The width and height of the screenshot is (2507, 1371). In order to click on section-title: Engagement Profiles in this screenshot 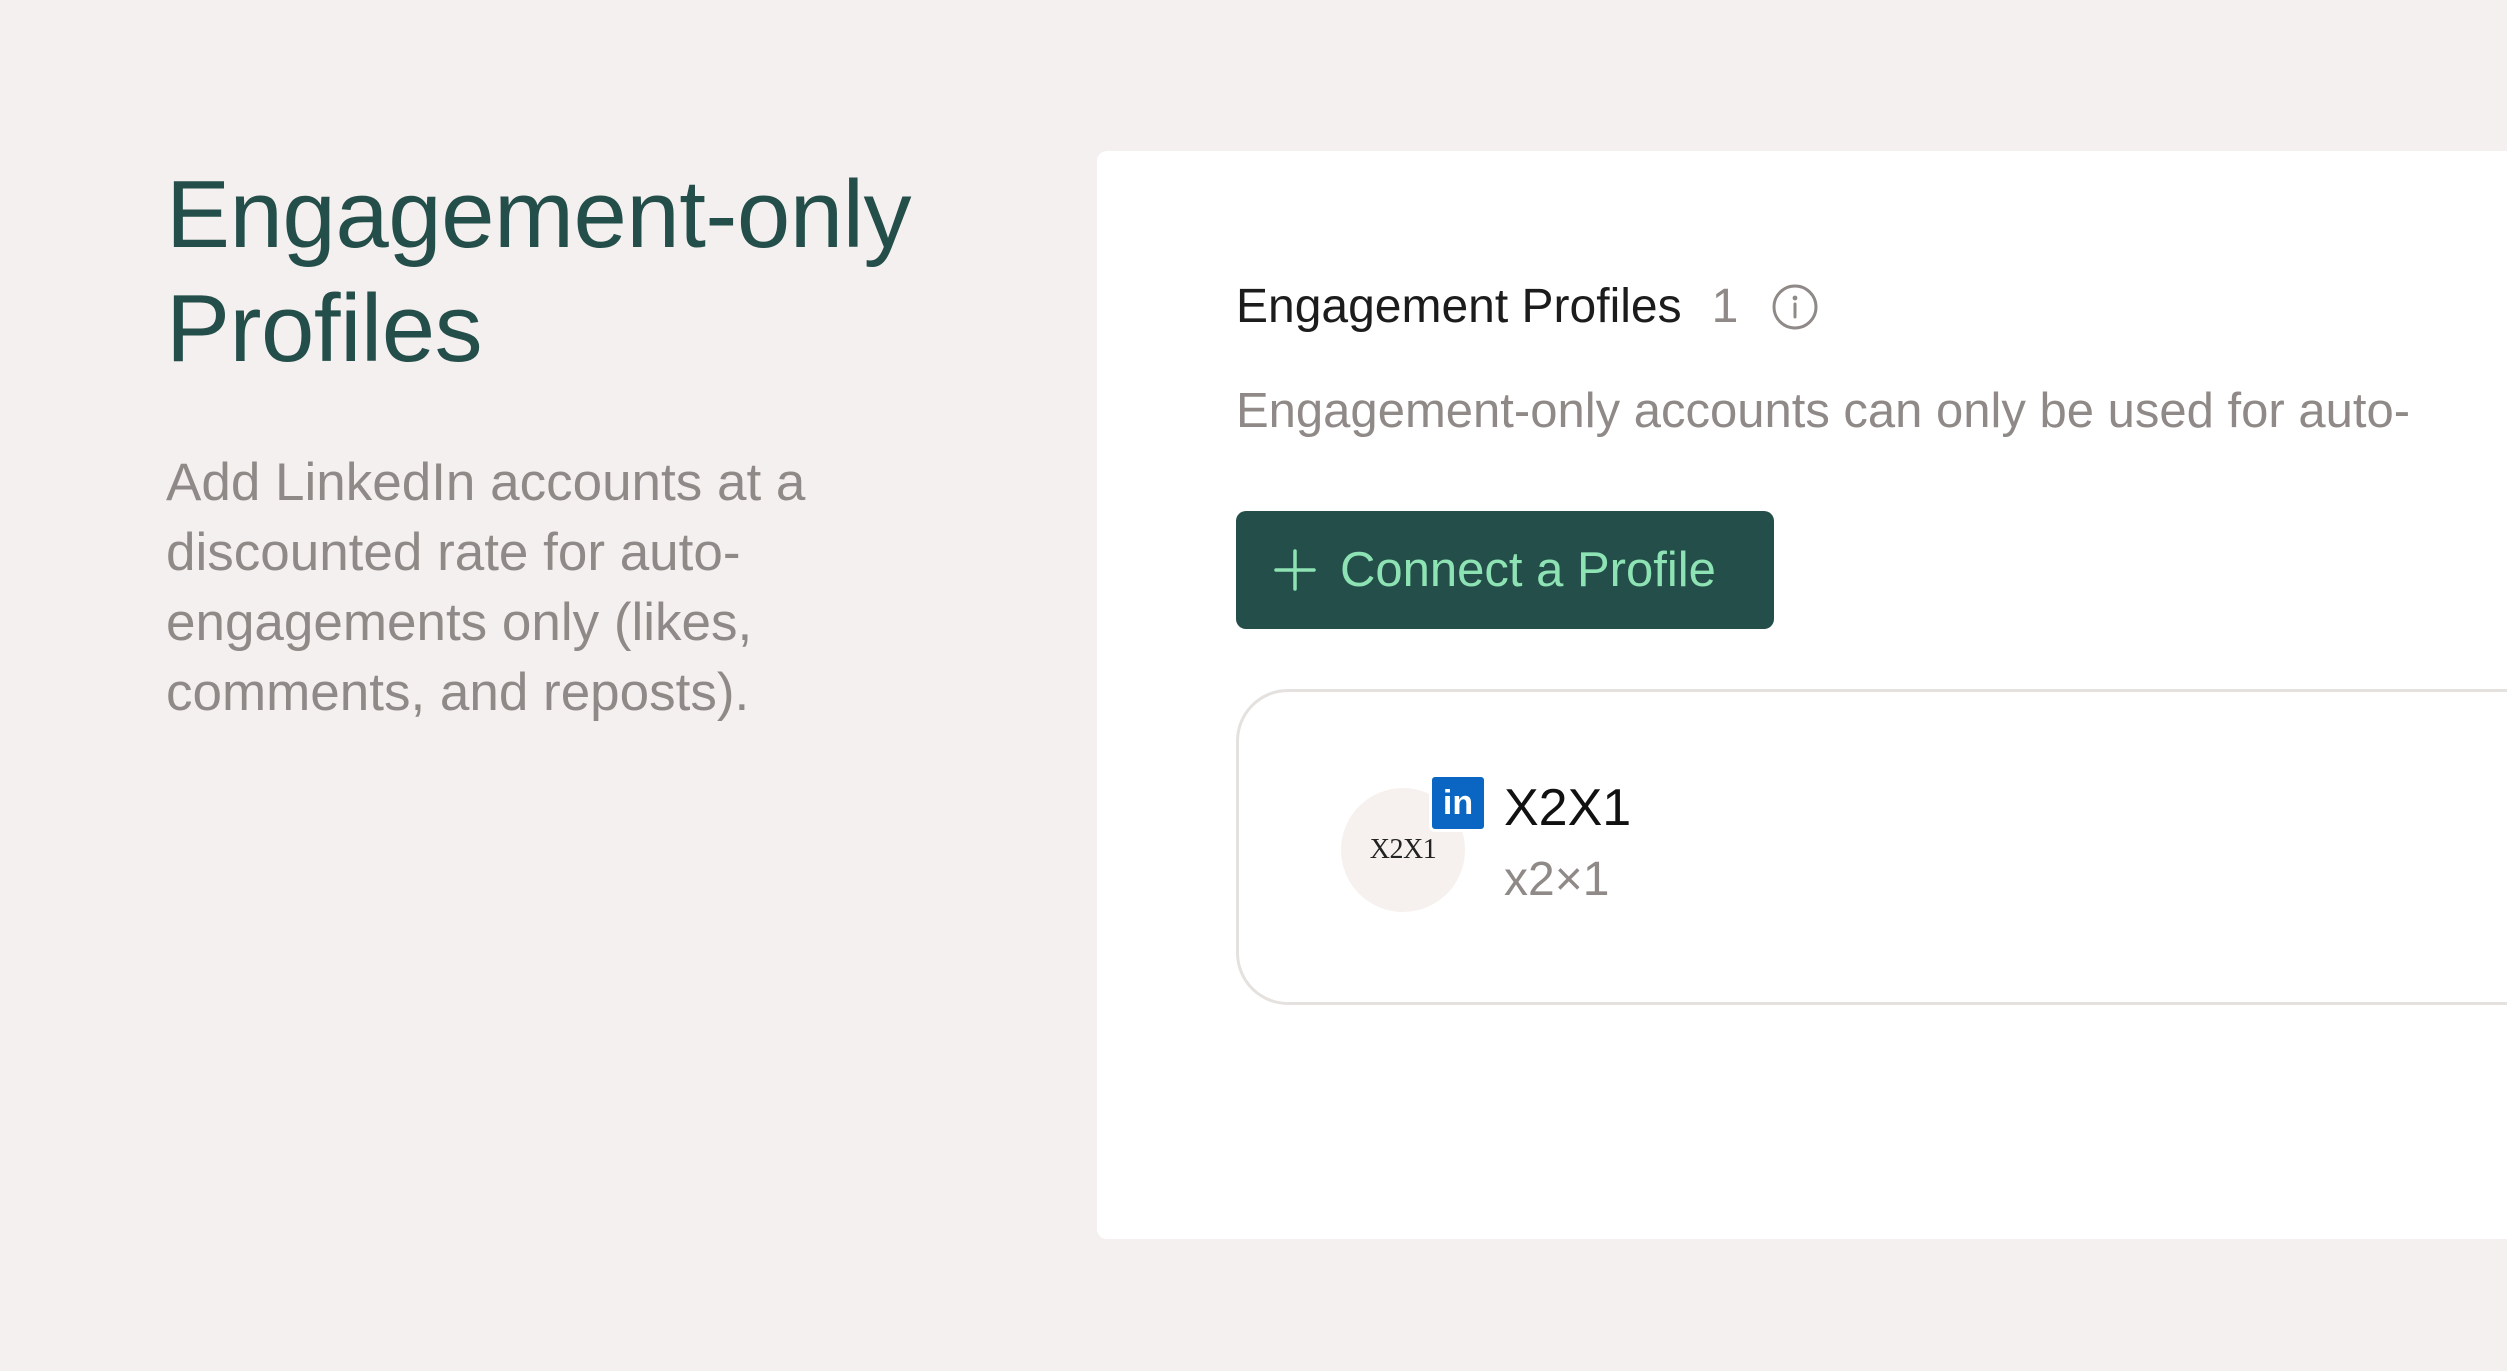, I will do `click(1459, 306)`.